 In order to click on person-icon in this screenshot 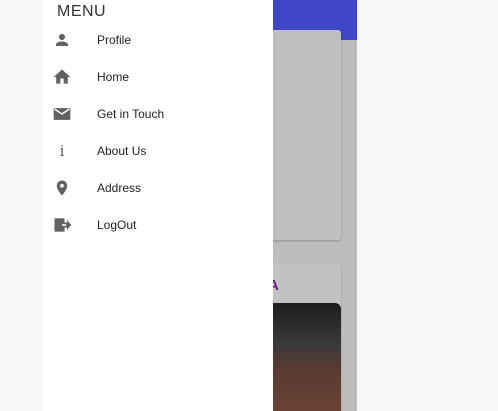, I will do `click(62, 40)`.